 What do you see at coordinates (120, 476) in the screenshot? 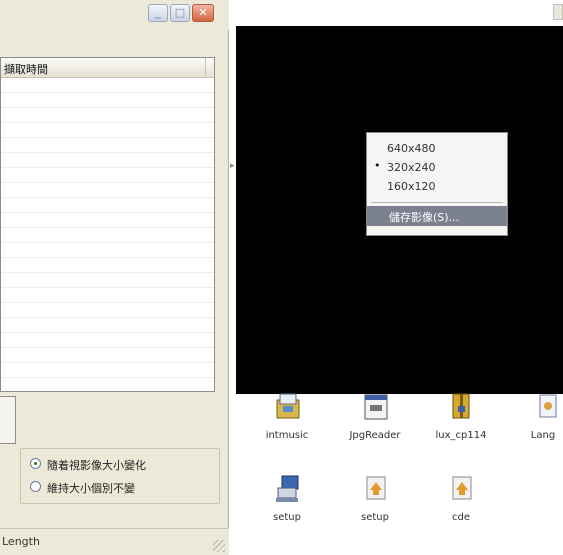
I see `size-options-group: 隨着視影像大小變化 維持大小個別不變` at bounding box center [120, 476].